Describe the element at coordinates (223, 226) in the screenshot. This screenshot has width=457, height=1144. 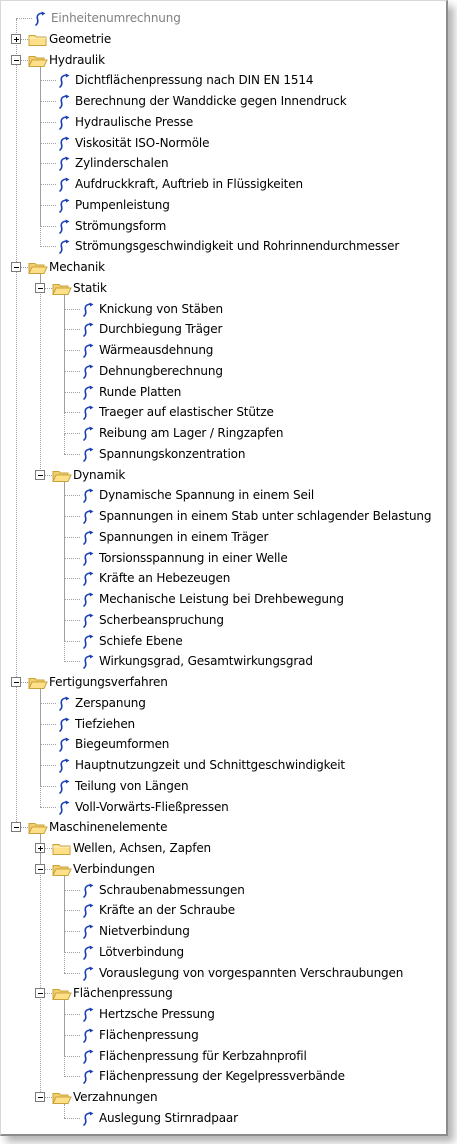
I see `tree-item: Strömungsform` at that location.